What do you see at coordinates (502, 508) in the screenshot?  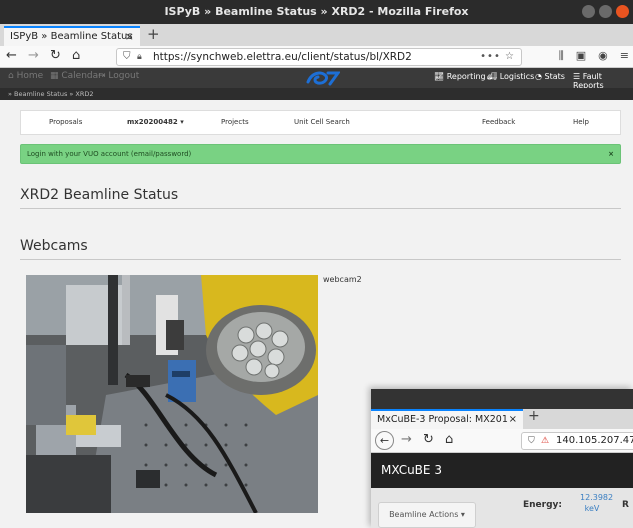 I see `mxcube-body: Beamline Actions ▾ Energy: 12.3982 keV R` at bounding box center [502, 508].